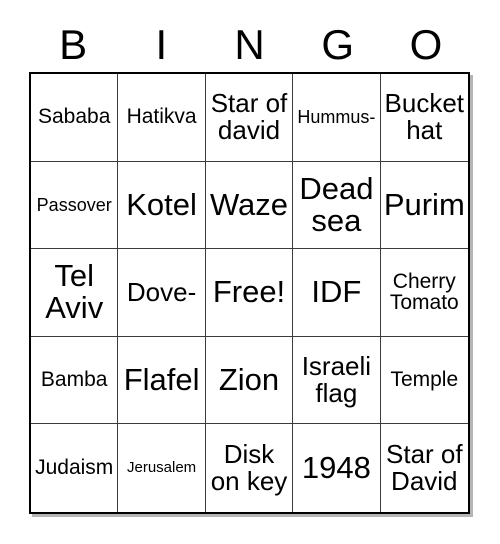  I want to click on header-letter-g: G, so click(338, 44).